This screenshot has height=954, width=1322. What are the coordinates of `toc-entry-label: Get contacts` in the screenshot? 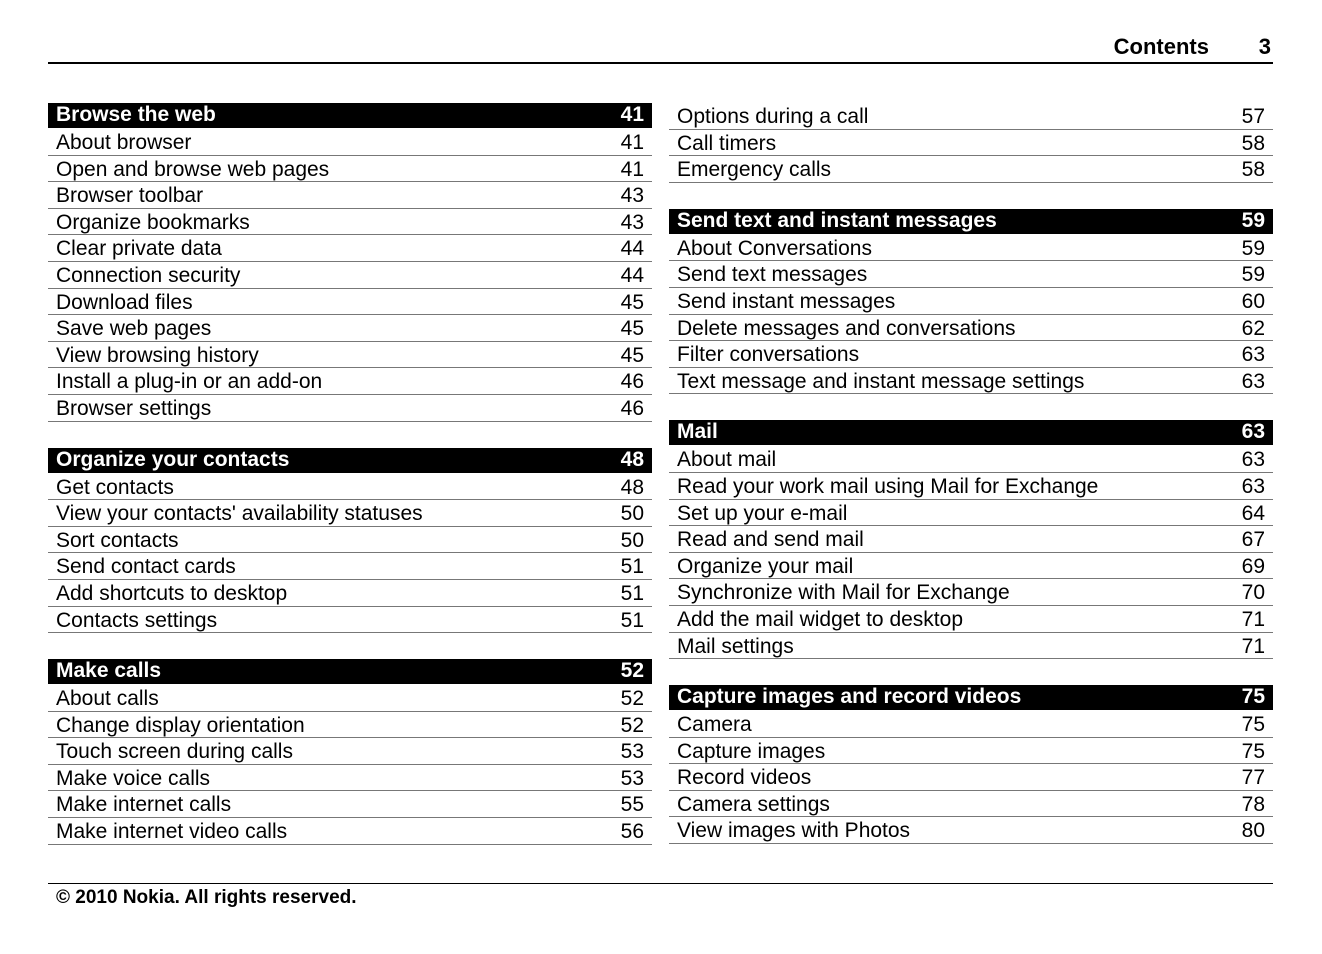 It's located at (115, 487).